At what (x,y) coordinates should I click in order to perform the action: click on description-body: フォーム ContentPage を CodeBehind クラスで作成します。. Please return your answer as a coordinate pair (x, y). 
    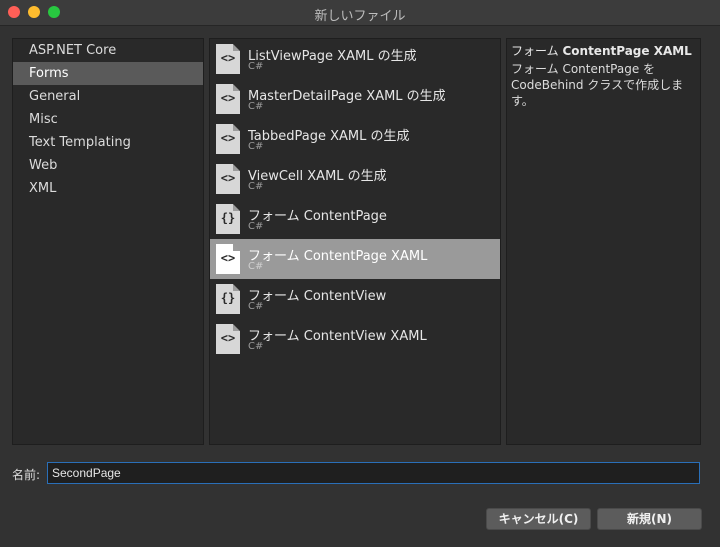
    Looking at the image, I should click on (597, 85).